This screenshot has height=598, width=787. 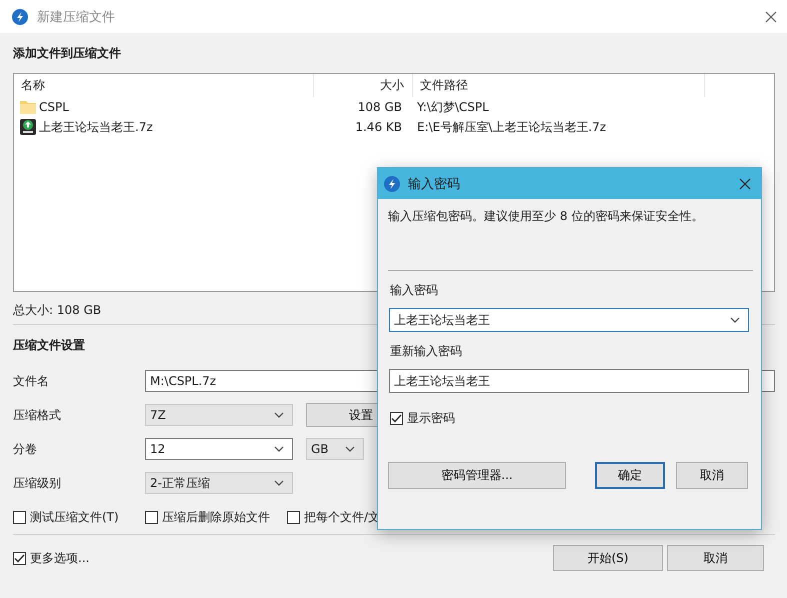 What do you see at coordinates (512, 127) in the screenshot?
I see `file-path: E:\E号解压室\上老王论坛当老王.7z` at bounding box center [512, 127].